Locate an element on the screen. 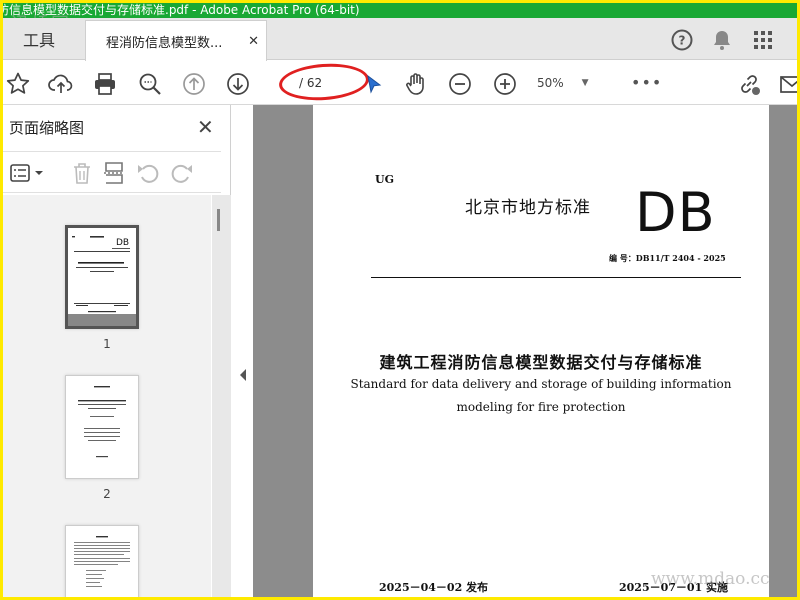 This screenshot has width=800, height=600. print-icon is located at coordinates (105, 84).